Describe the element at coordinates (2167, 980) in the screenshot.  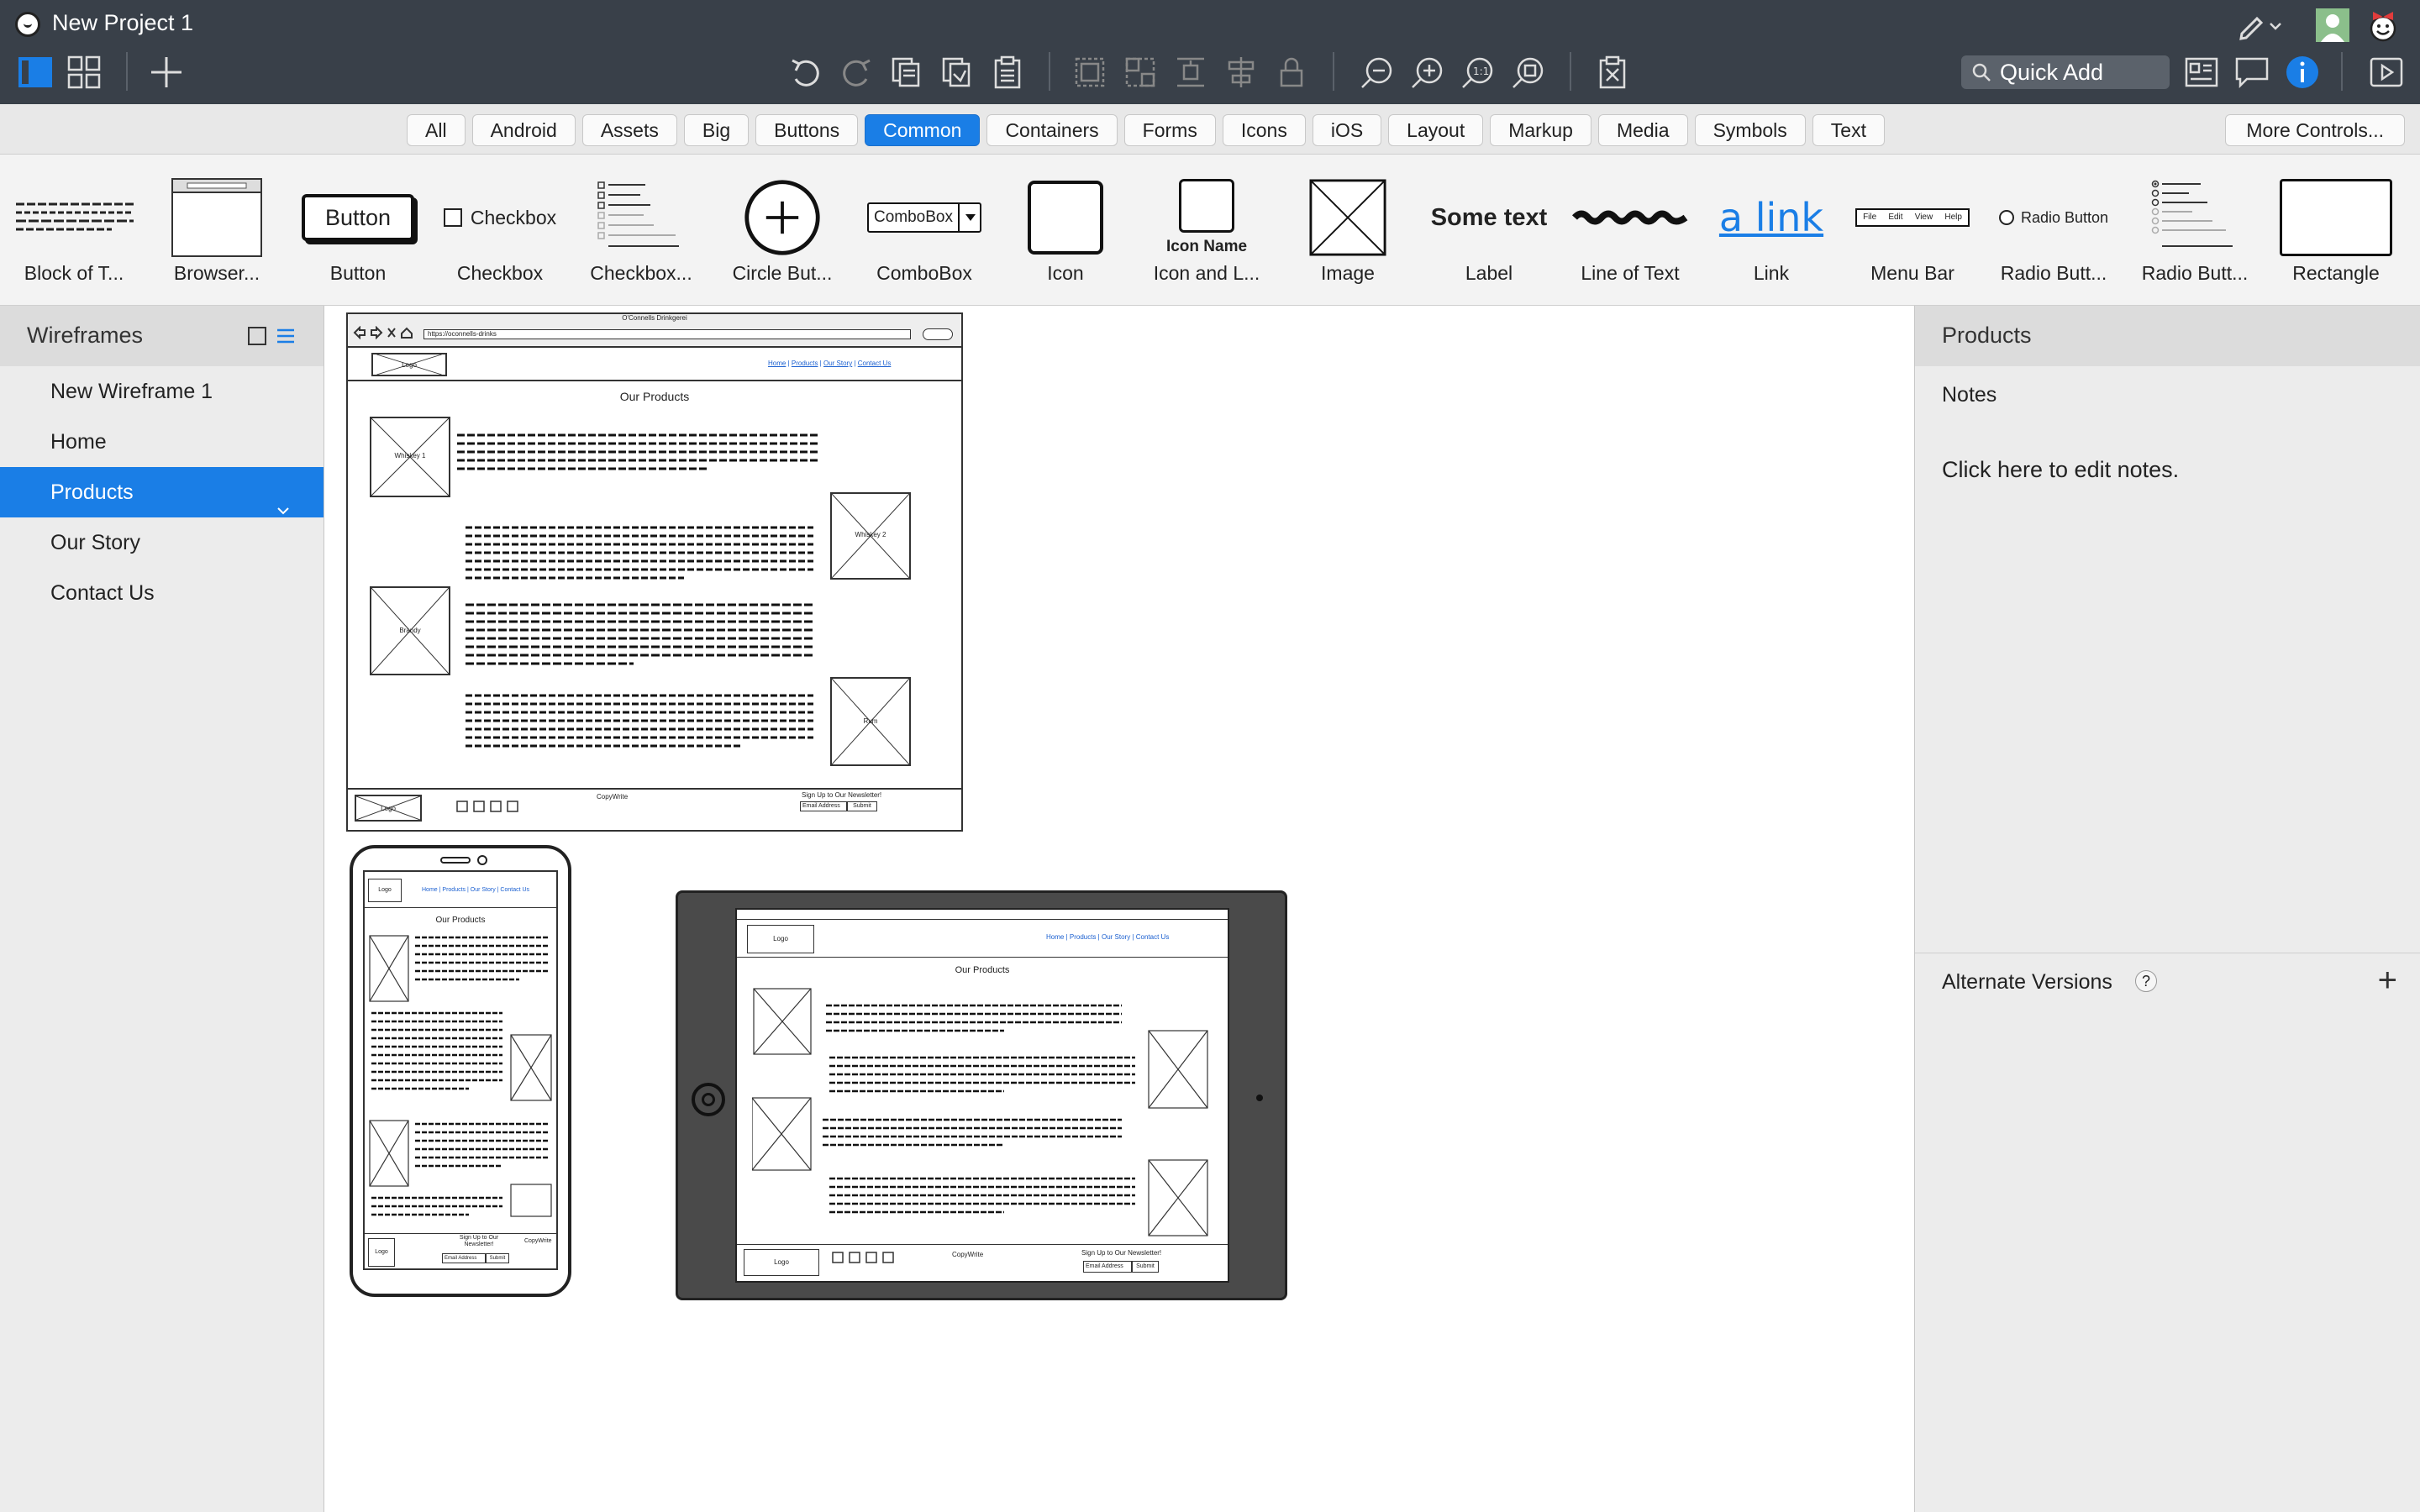
I see `alternate-versions-section: Alternate Versions ? +` at that location.